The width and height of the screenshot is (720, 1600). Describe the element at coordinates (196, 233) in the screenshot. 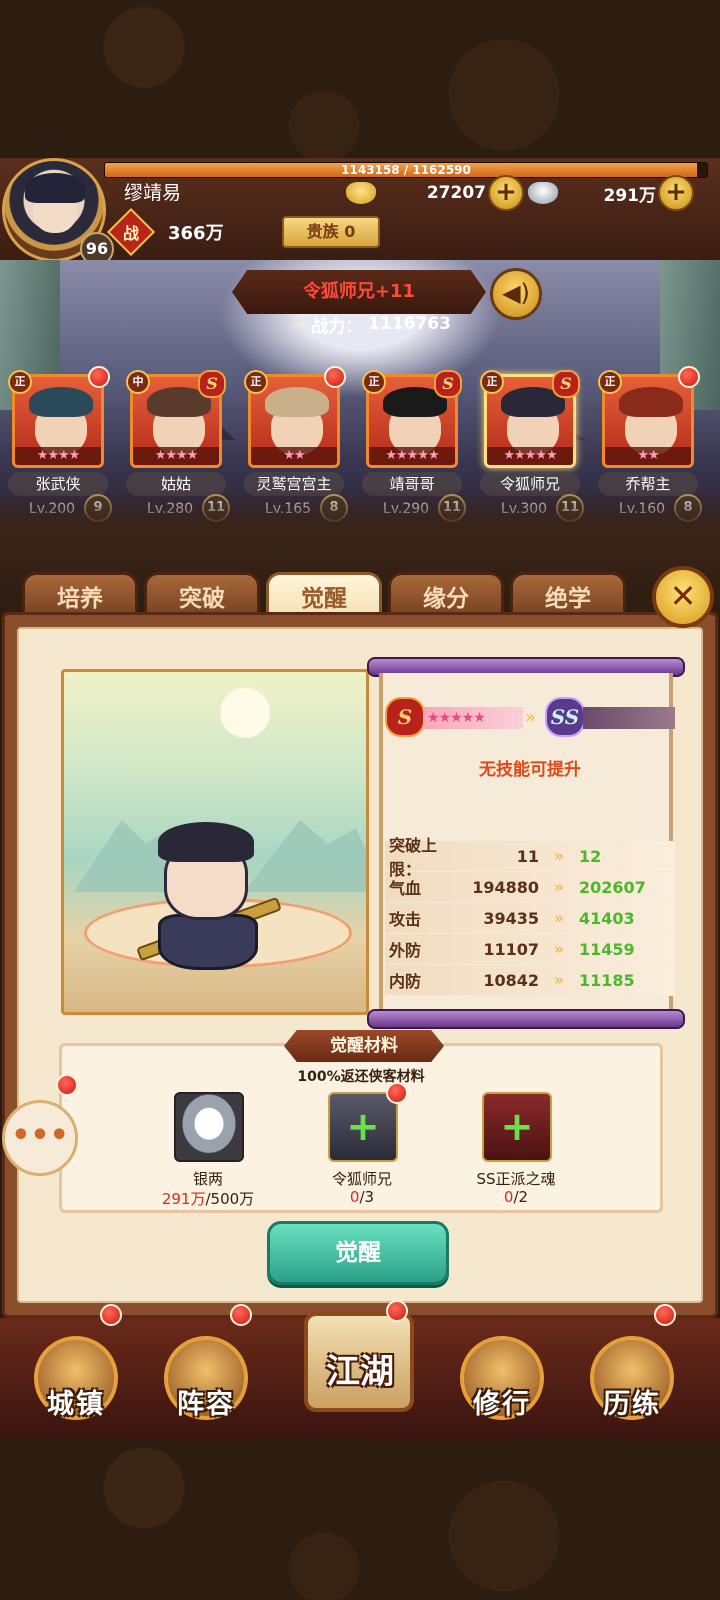

I see `power-value: 366万` at that location.